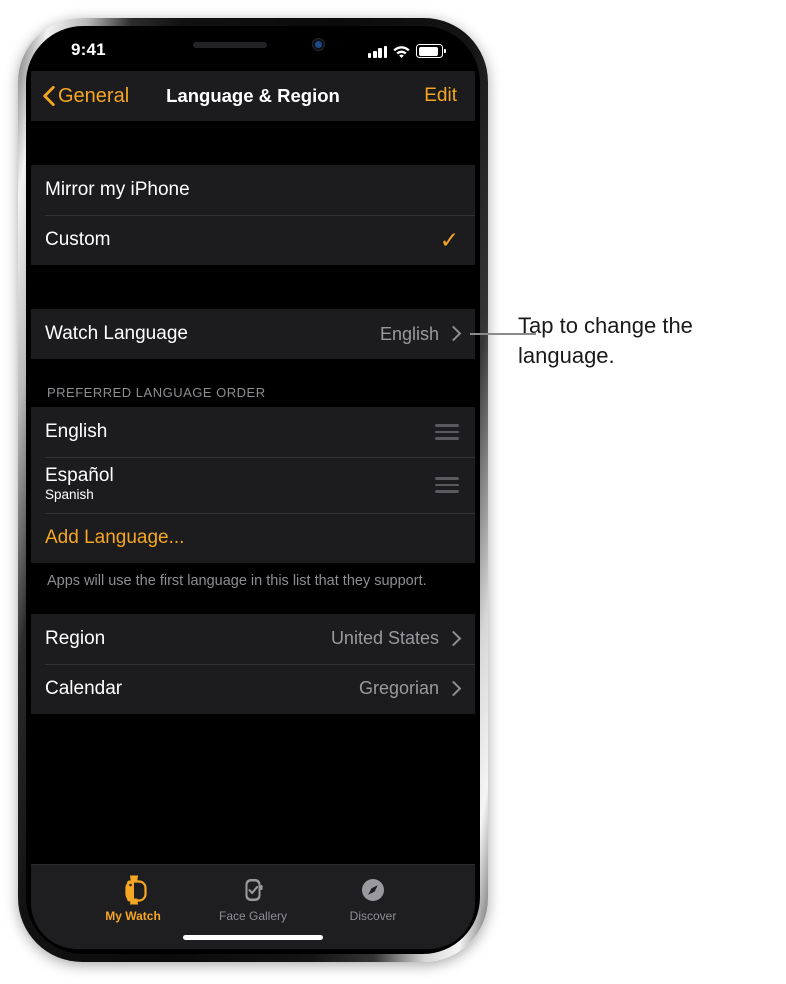 This screenshot has height=984, width=786. What do you see at coordinates (431, 51) in the screenshot?
I see `battery-icon` at bounding box center [431, 51].